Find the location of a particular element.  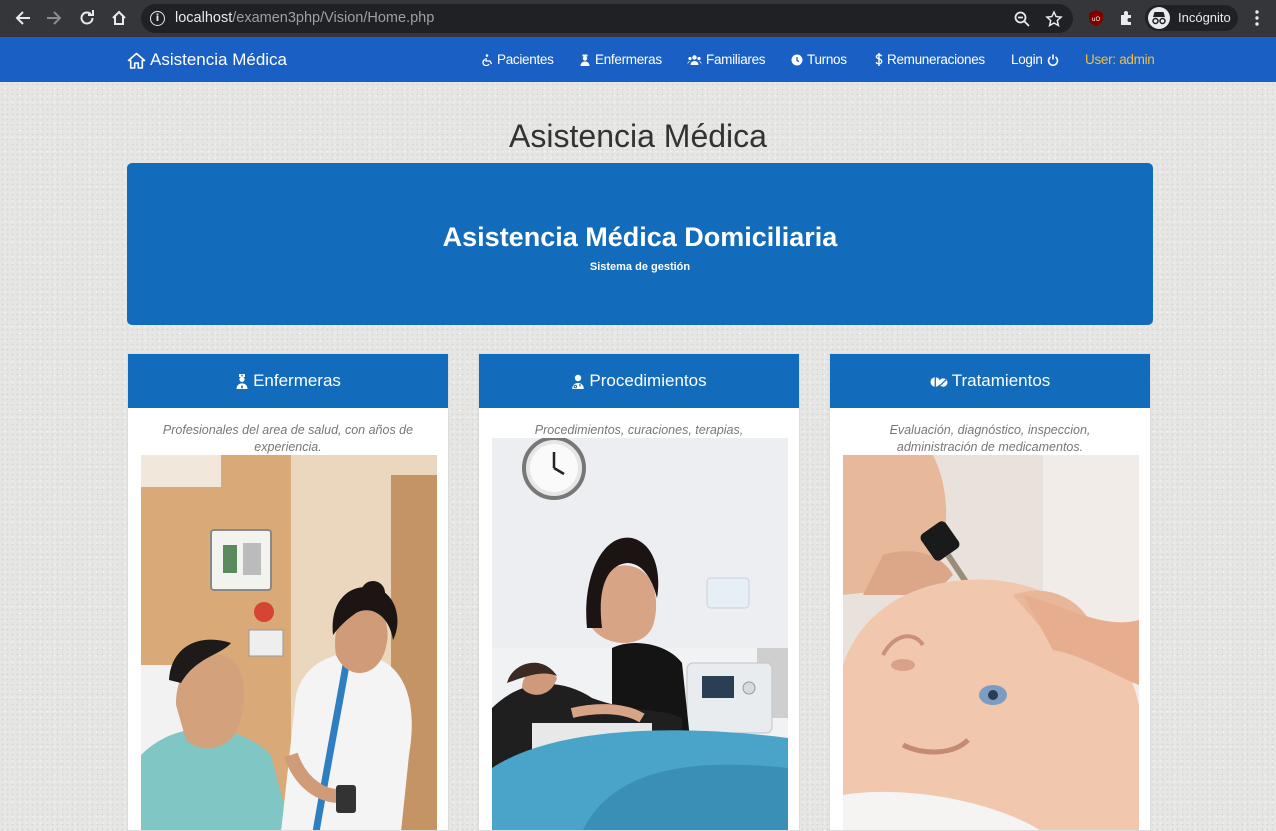

baby-eye-drops-photo is located at coordinates (991, 642).